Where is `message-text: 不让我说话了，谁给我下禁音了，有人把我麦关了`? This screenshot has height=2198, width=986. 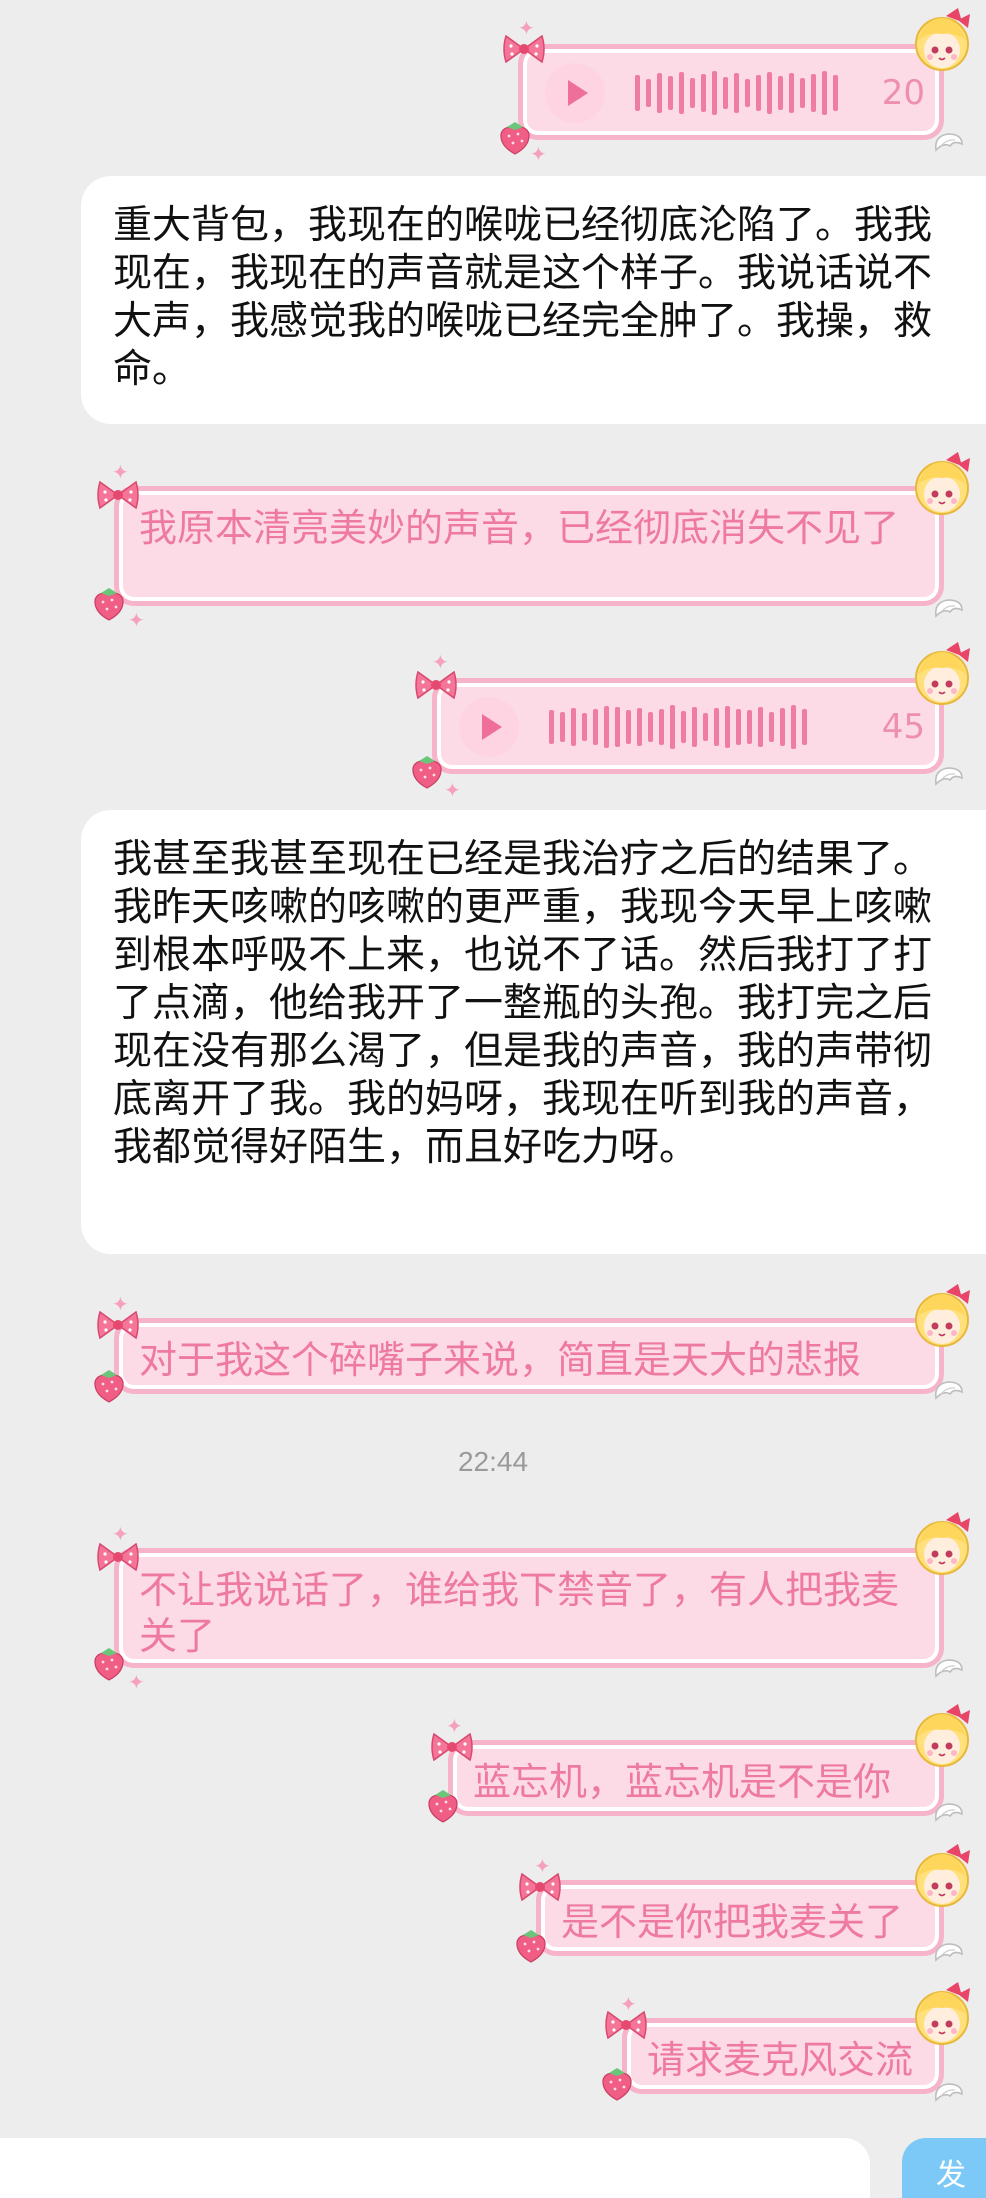 message-text: 不让我说话了，谁给我下禁音了，有人把我麦关了 is located at coordinates (519, 1613).